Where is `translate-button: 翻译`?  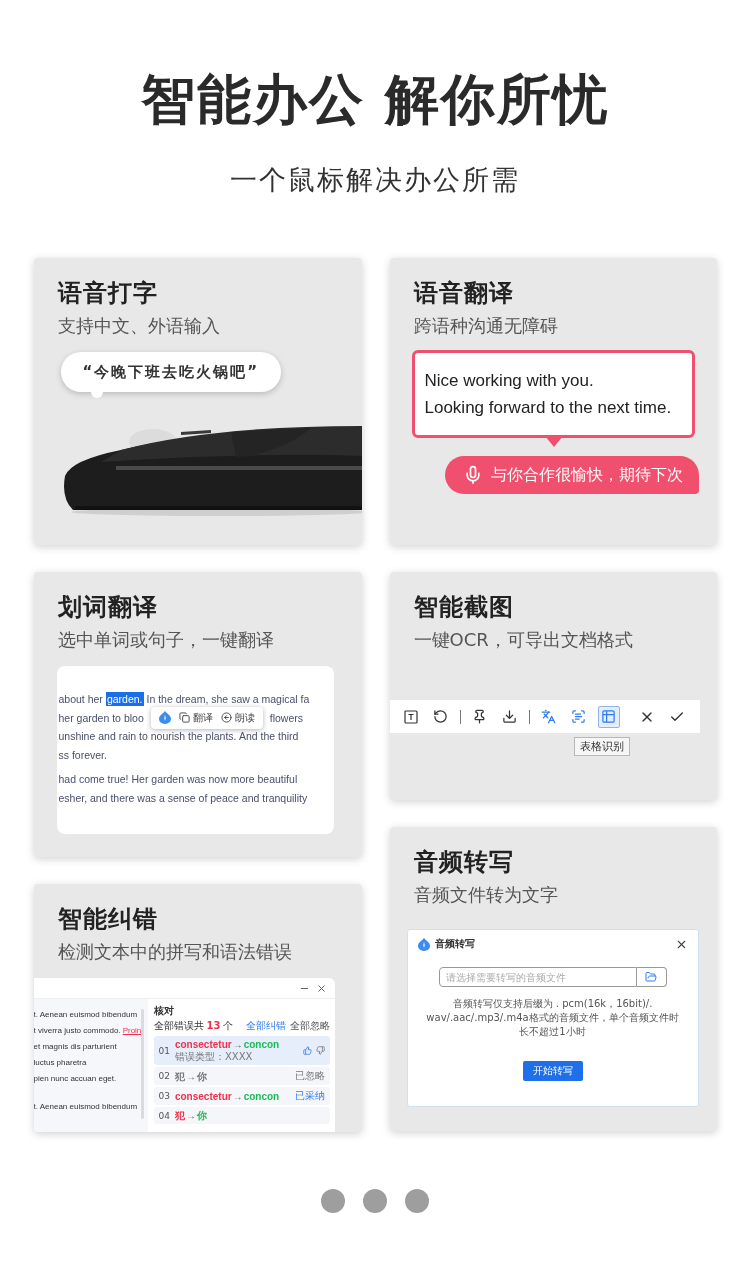
translate-button: 翻译 is located at coordinates (195, 717).